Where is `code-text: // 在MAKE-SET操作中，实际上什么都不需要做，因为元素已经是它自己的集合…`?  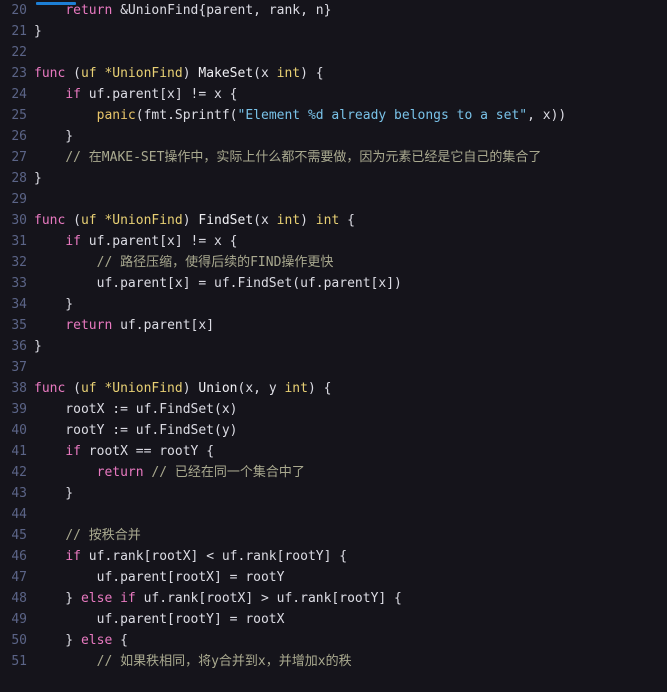 code-text: // 在MAKE-SET操作中，实际上什么都不需要做，因为元素已经是它自己的集合… is located at coordinates (350, 157).